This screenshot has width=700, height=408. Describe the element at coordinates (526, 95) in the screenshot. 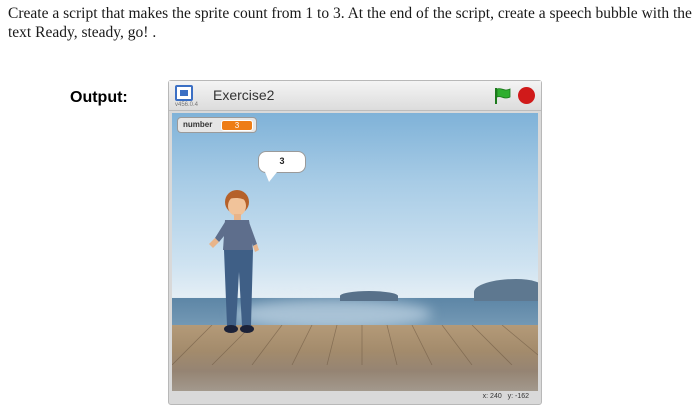

I see `stop-icon` at that location.